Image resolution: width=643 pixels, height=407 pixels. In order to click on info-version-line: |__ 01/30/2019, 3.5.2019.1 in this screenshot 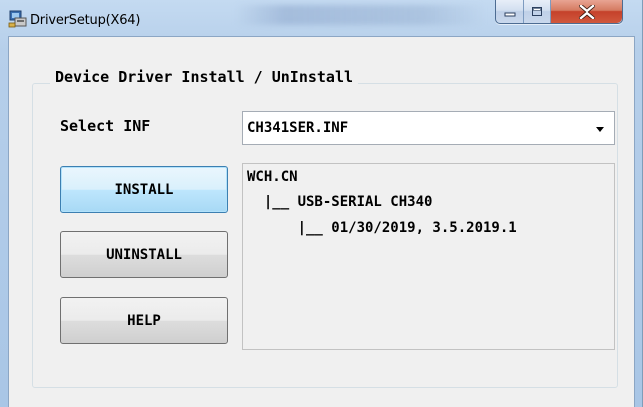, I will do `click(382, 228)`.